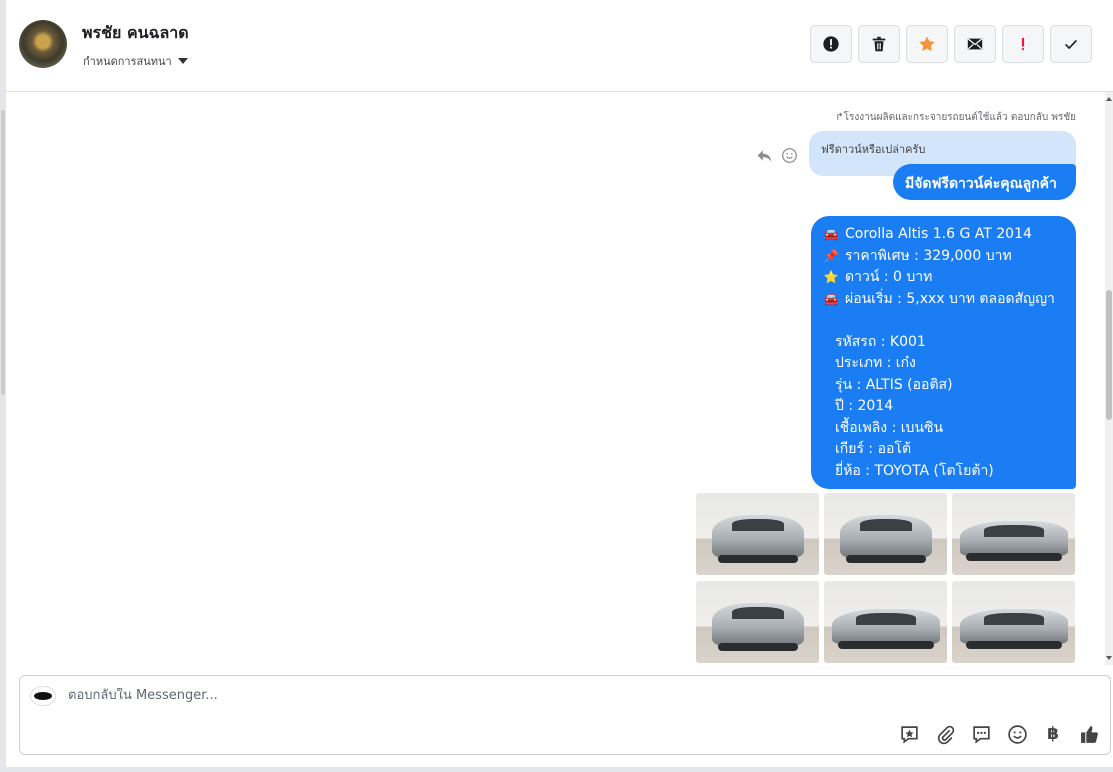  I want to click on spec-line: เกียร์ : ออโต้, so click(873, 449).